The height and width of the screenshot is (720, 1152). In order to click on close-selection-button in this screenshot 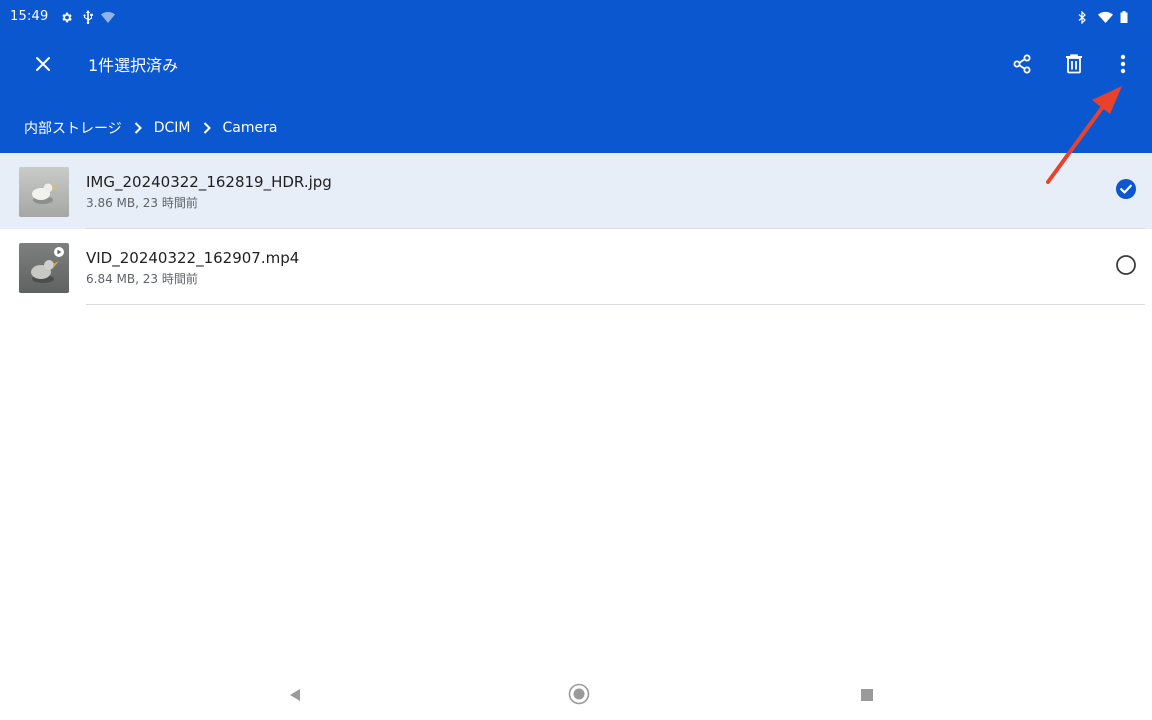, I will do `click(43, 66)`.